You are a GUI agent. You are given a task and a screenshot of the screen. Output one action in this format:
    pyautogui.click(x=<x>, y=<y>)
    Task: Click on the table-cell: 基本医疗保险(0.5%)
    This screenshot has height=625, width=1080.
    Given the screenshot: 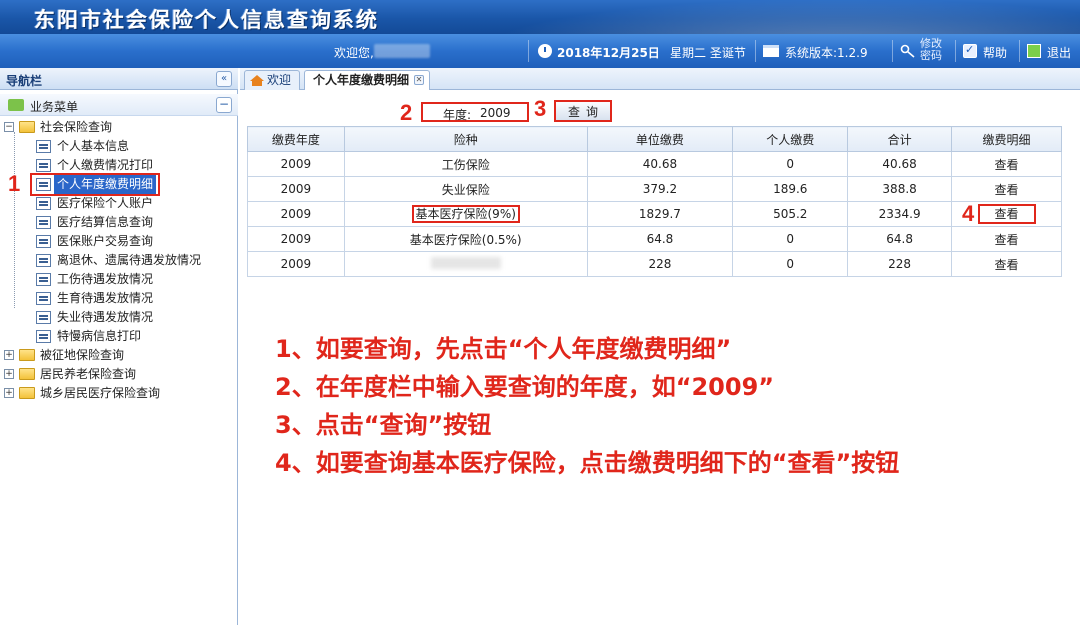 What is the action you would take?
    pyautogui.click(x=465, y=239)
    